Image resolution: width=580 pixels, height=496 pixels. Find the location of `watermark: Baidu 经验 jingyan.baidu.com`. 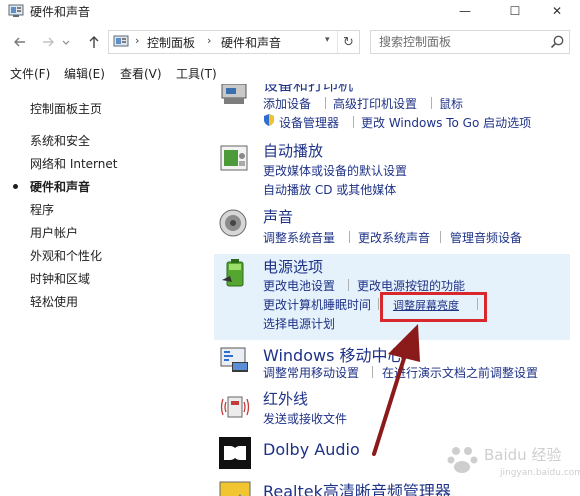

watermark: Baidu 经验 jingyan.baidu.com is located at coordinates (510, 463).